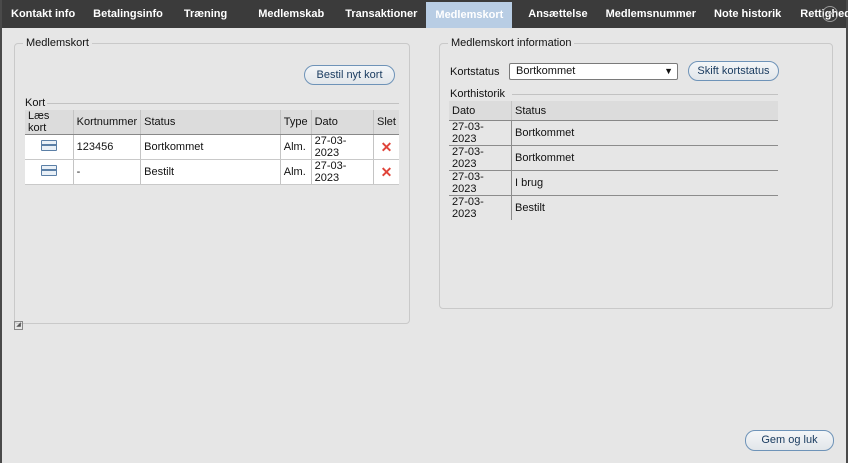  Describe the element at coordinates (107, 147) in the screenshot. I see `card-number-cell: 123456` at that location.